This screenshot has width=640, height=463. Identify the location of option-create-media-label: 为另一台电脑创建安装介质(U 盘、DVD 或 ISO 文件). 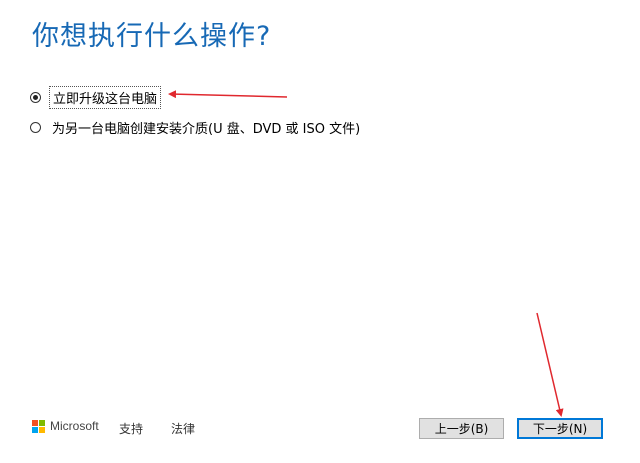
(206, 127).